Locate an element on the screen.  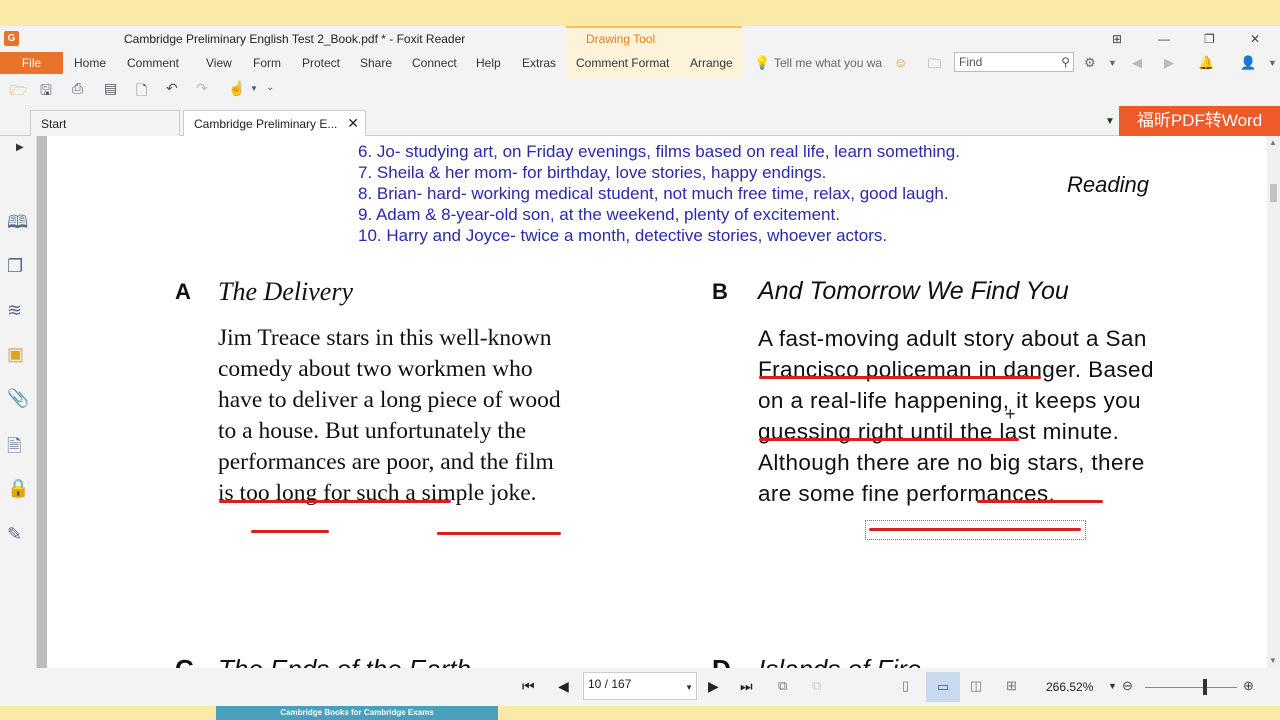
continuous-view-icon: ▭ is located at coordinates (943, 687).